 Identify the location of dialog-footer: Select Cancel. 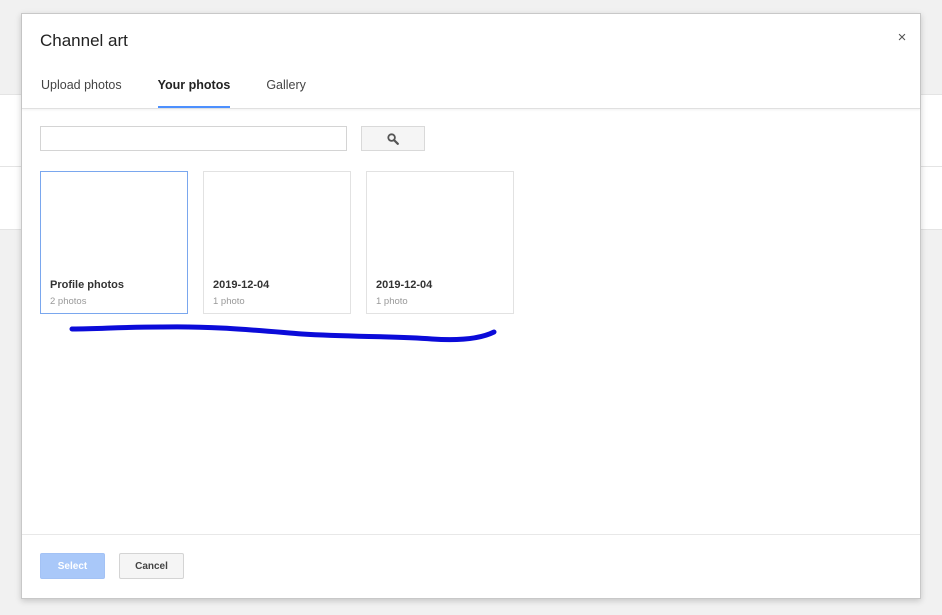
(471, 566).